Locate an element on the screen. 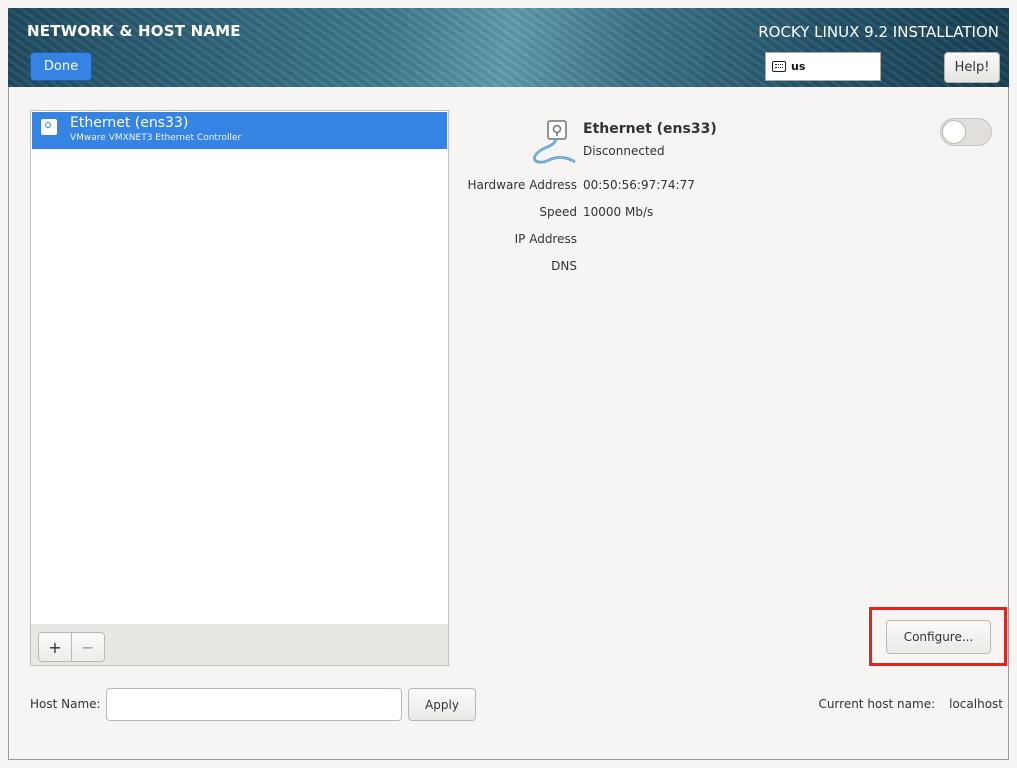 Image resolution: width=1017 pixels, height=768 pixels. product-title: ROCKY LINUX 9.2 INSTALLATION is located at coordinates (878, 32).